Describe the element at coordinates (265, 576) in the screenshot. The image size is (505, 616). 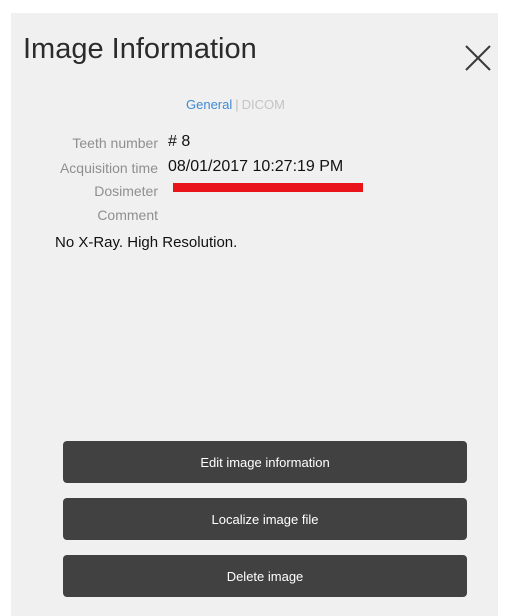
I see `delete-image-button: Delete image` at that location.